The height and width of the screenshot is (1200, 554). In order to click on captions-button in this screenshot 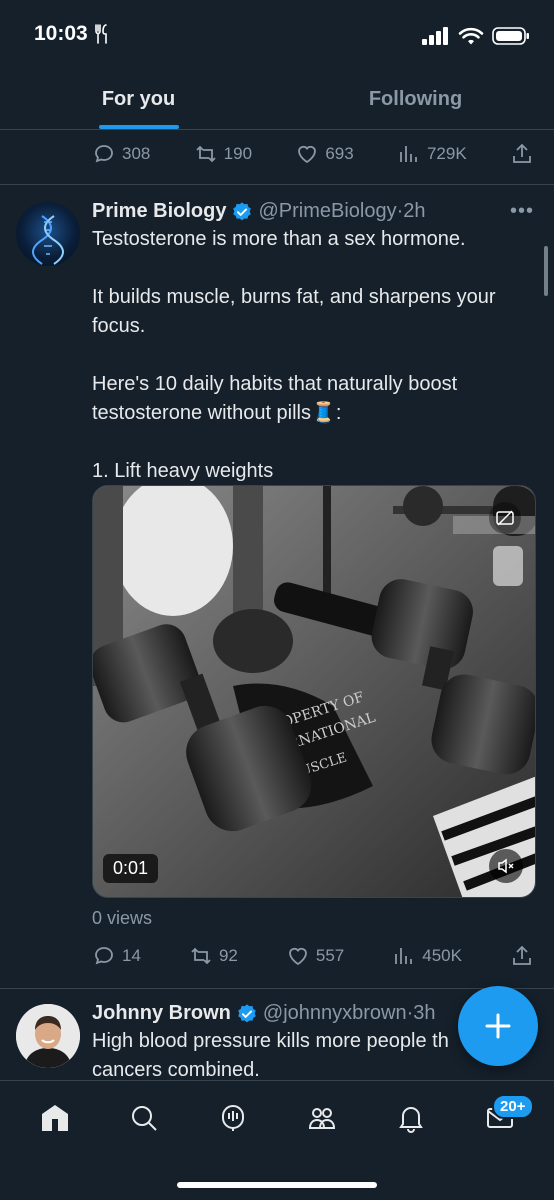, I will do `click(505, 518)`.